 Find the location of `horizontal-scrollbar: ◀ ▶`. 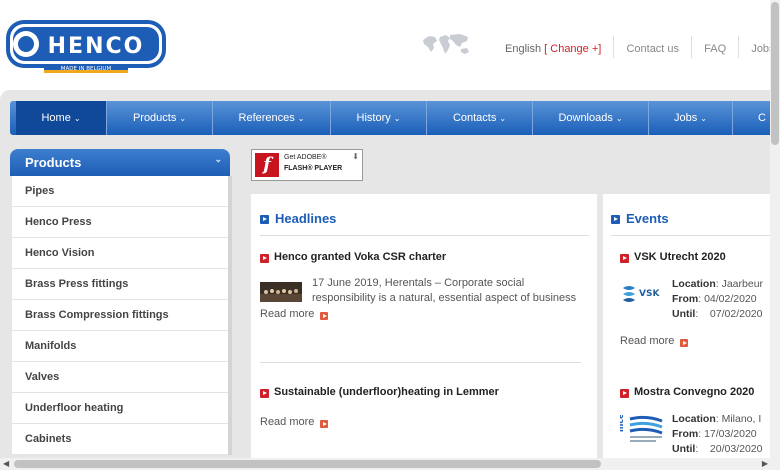

horizontal-scrollbar: ◀ ▶ is located at coordinates (390, 464).